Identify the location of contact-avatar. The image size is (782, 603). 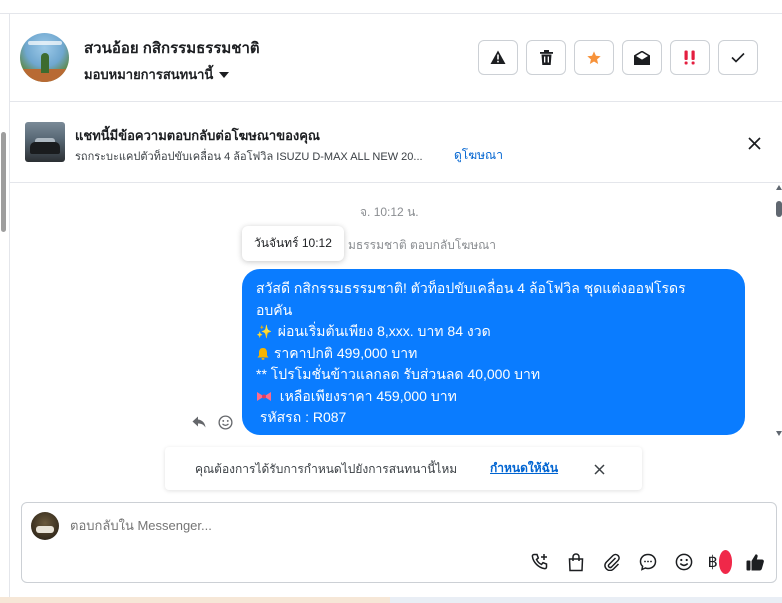
(44, 57).